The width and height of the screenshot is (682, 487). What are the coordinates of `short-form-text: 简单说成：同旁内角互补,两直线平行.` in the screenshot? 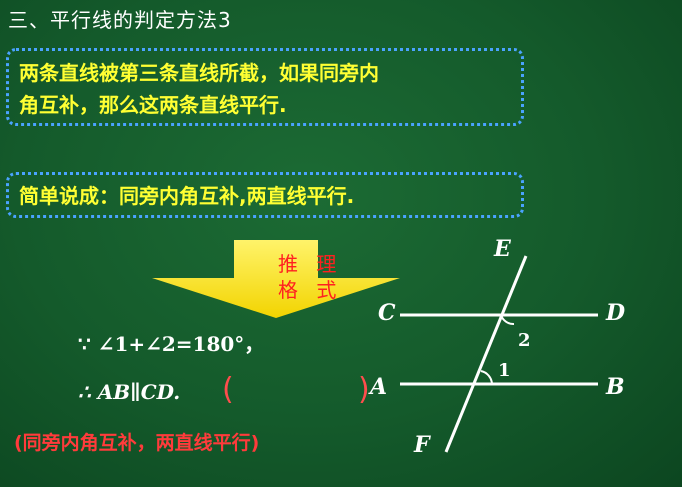 It's located at (187, 196).